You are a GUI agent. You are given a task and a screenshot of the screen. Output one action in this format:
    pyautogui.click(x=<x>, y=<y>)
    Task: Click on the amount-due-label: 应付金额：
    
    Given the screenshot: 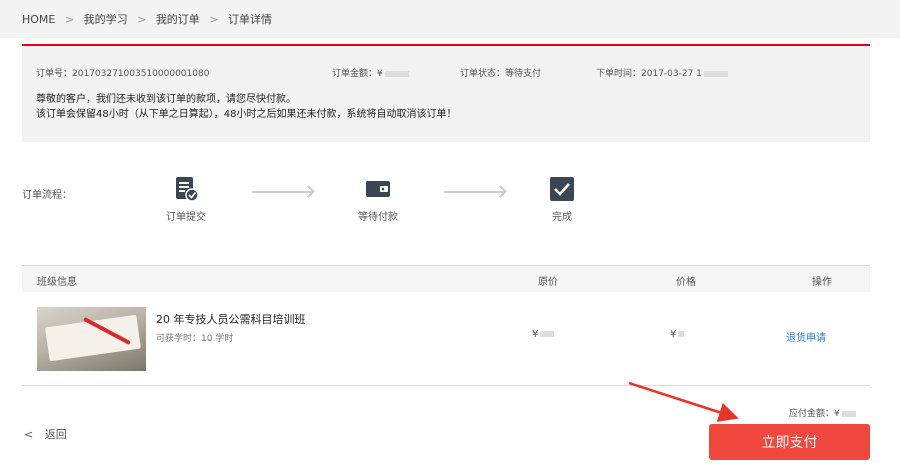 What is the action you would take?
    pyautogui.click(x=812, y=414)
    